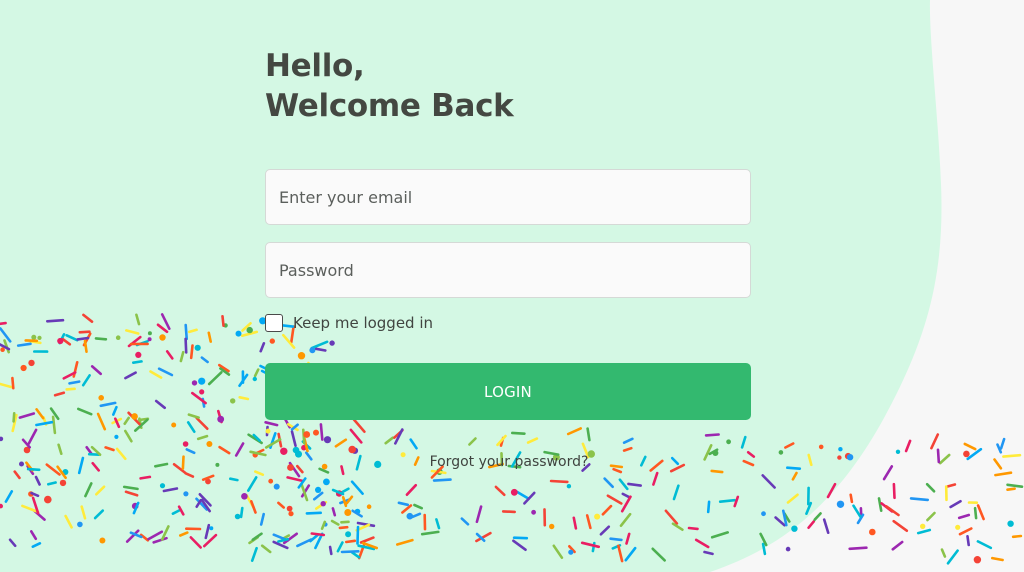  I want to click on welcome-heading: Hello, Welcome Back, so click(389, 86).